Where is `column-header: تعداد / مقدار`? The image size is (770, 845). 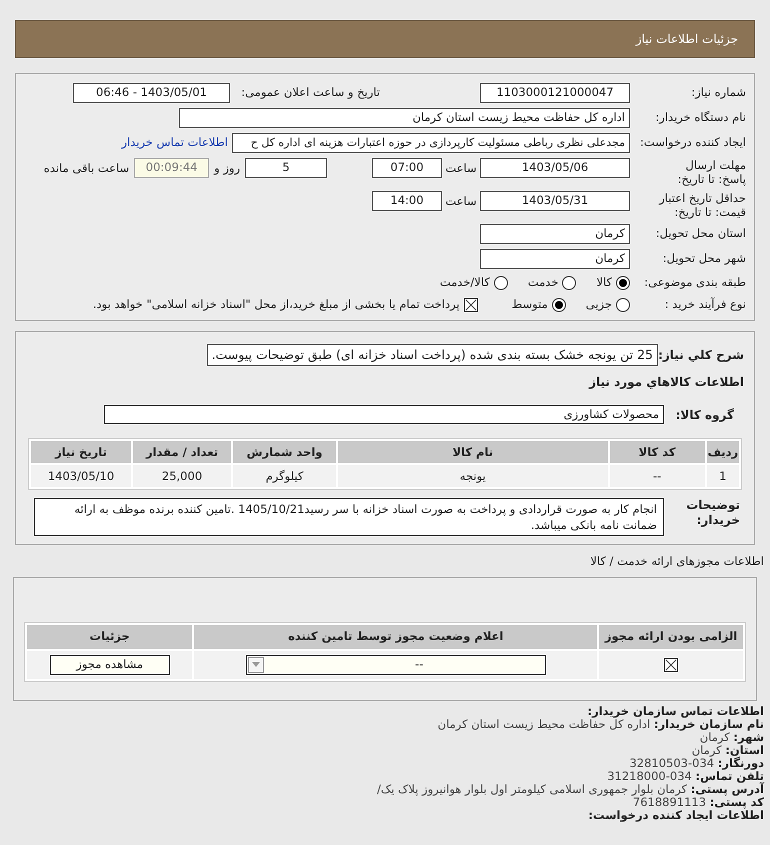
column-header: تعداد / مقدار is located at coordinates (182, 452).